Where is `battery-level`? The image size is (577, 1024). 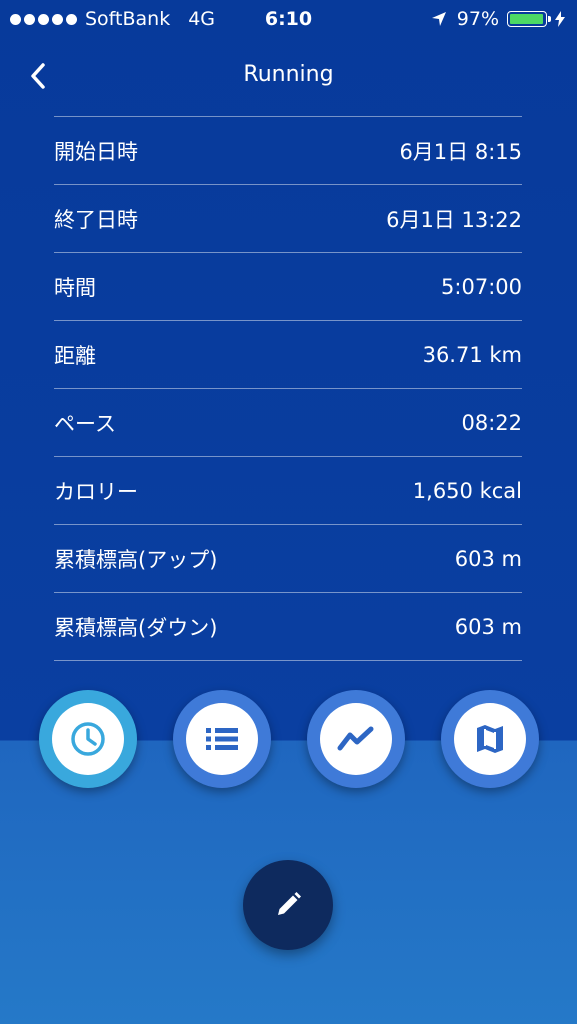
battery-level is located at coordinates (526, 19).